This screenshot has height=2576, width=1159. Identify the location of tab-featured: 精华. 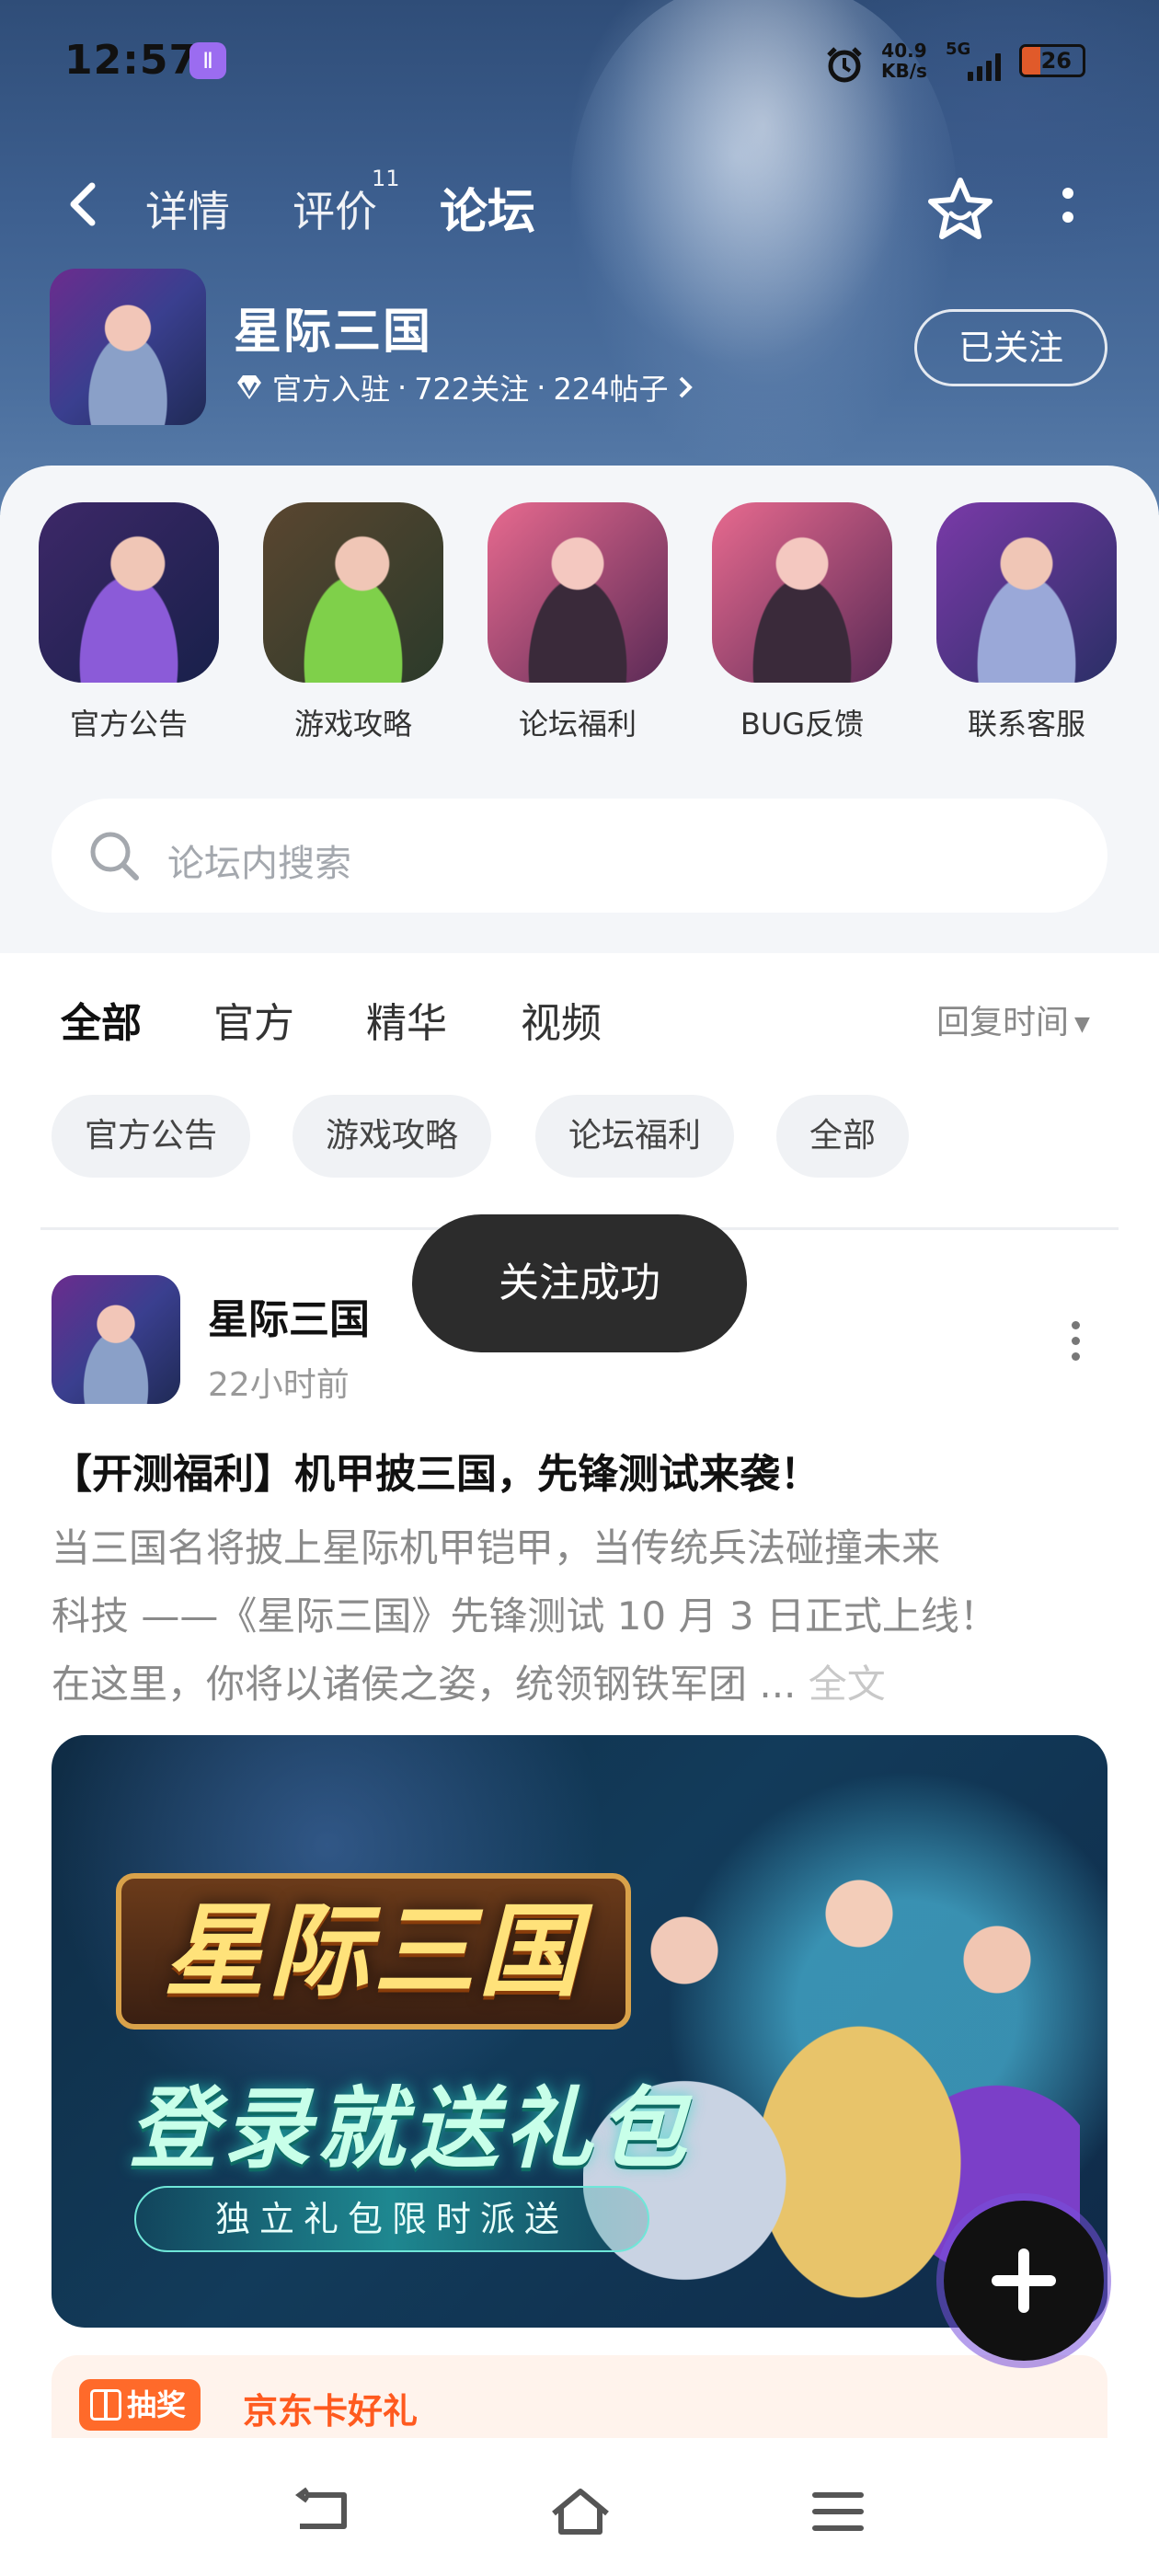
(406, 1020).